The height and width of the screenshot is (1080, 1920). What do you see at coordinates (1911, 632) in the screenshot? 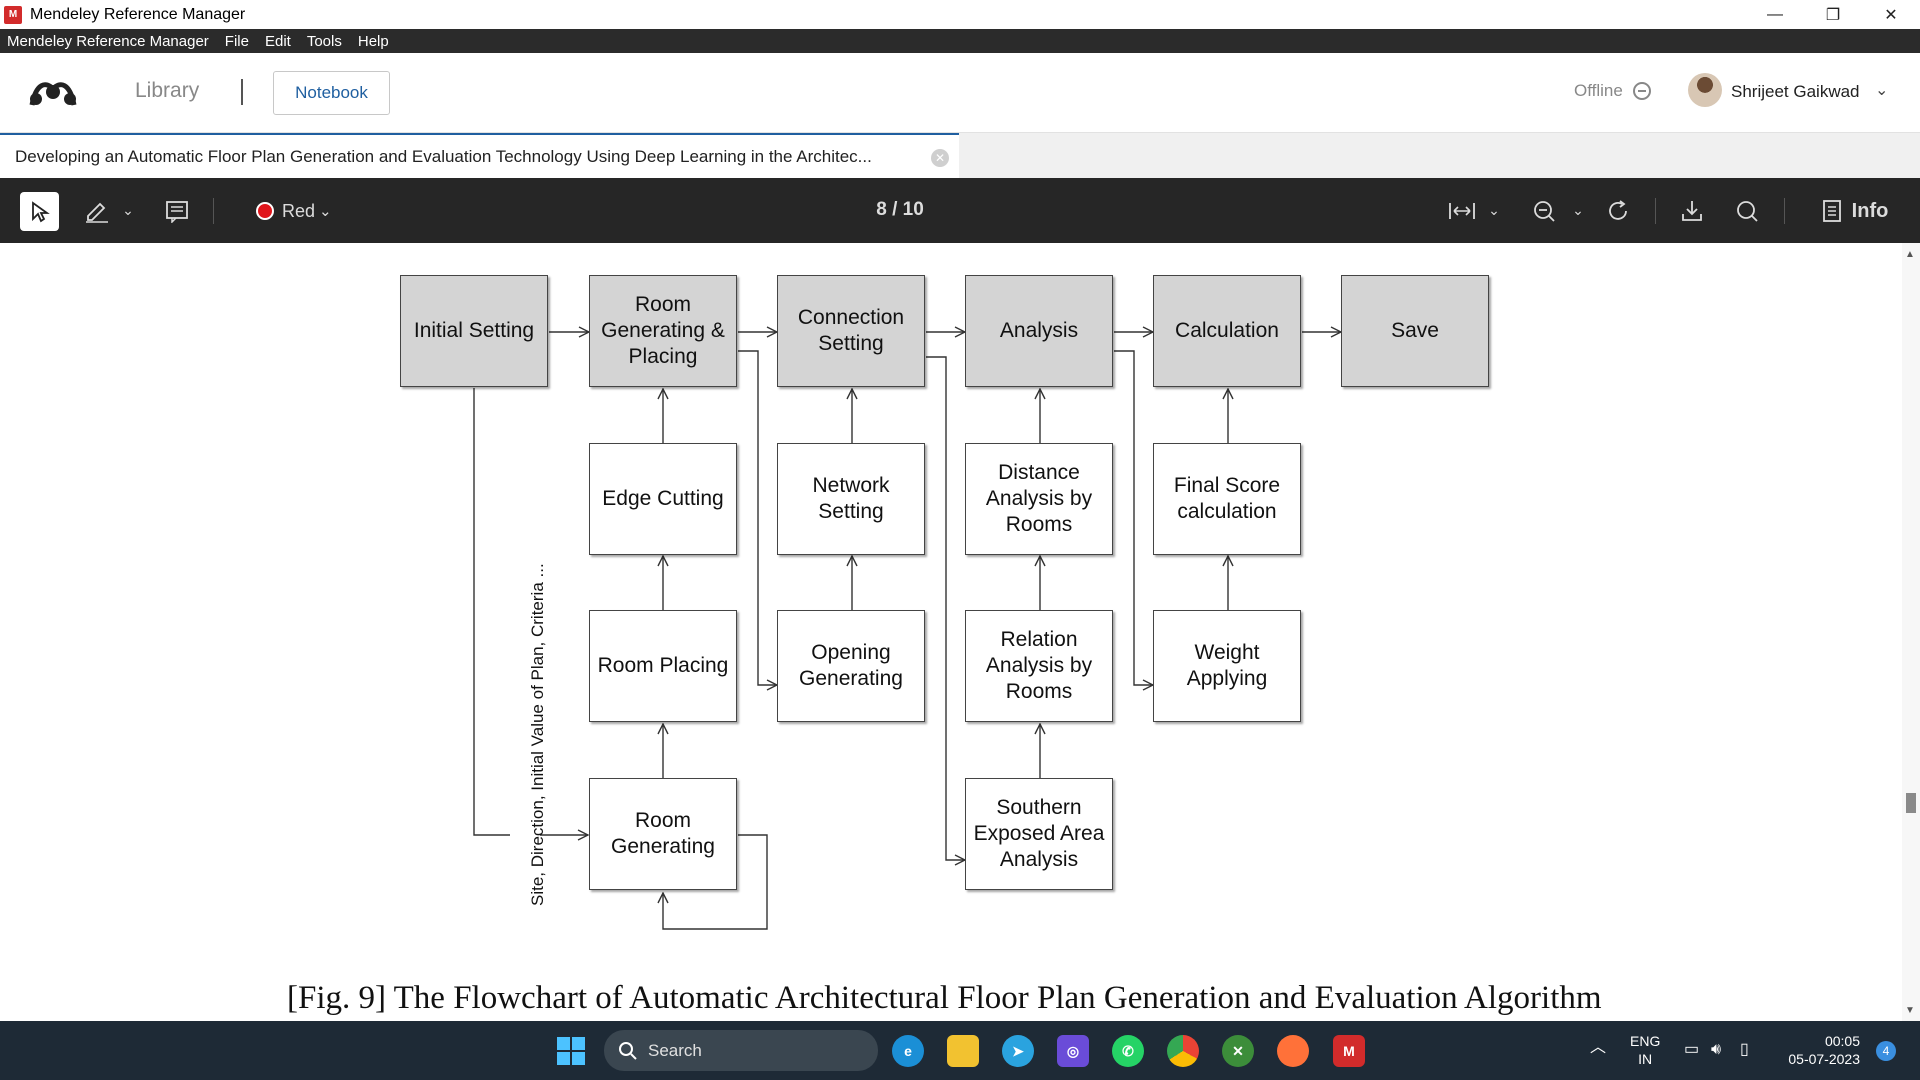
I see `vertical-scrollbar: ▲ ▼` at bounding box center [1911, 632].